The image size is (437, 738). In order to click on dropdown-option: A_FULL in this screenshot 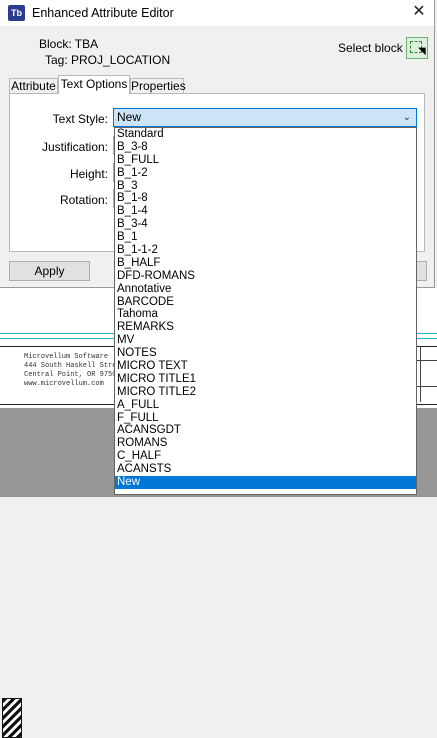, I will do `click(265, 405)`.